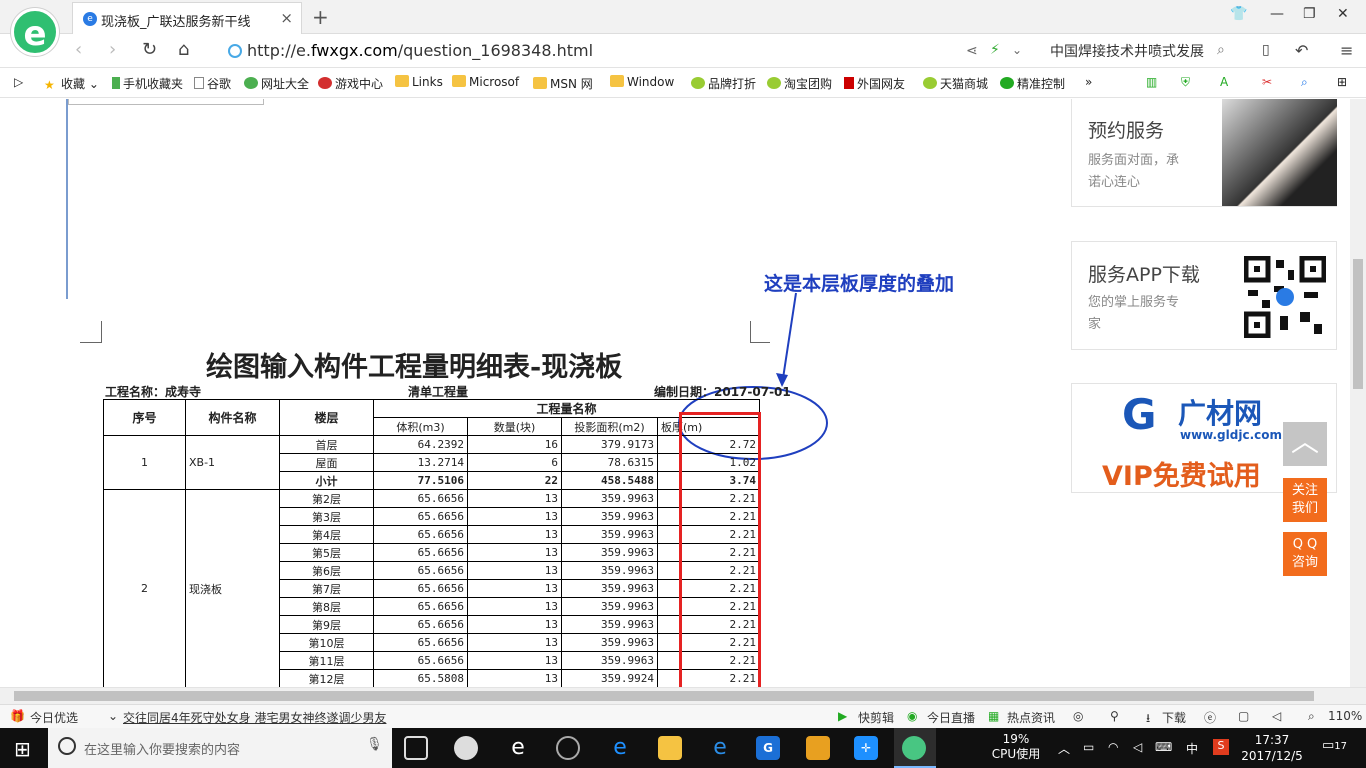 The height and width of the screenshot is (768, 1366). I want to click on news-ticker-link: 交往同居4年死守处女身 港宅男女神终遂调少男友, so click(254, 717).